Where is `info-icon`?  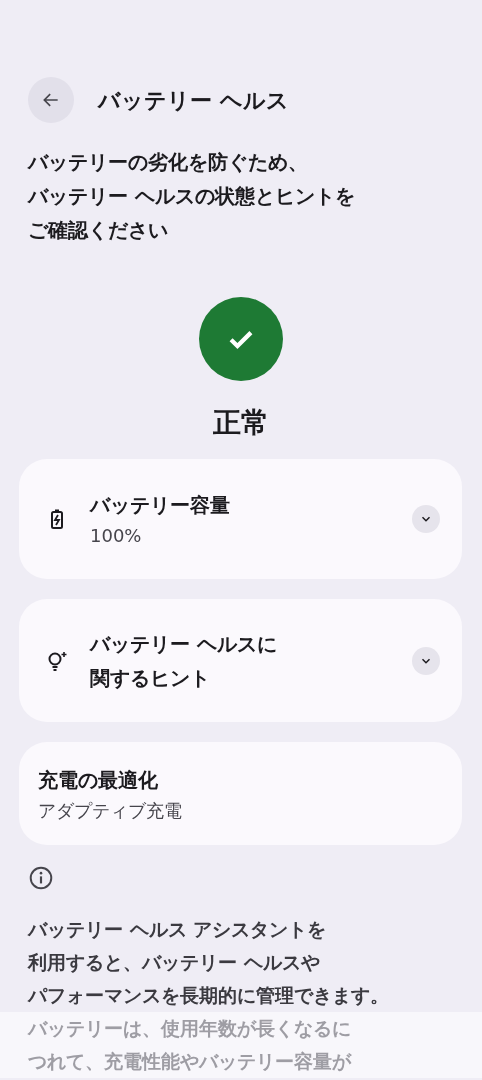 info-icon is located at coordinates (41, 878).